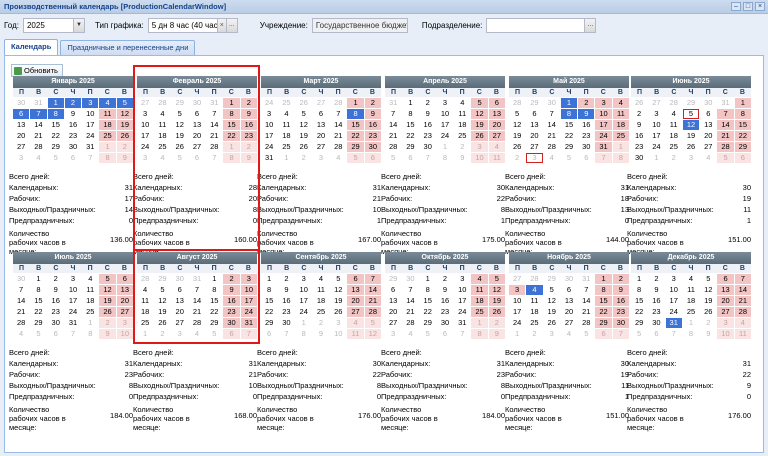 This screenshot has height=456, width=768. I want to click on day-cell: 13, so click(708, 125).